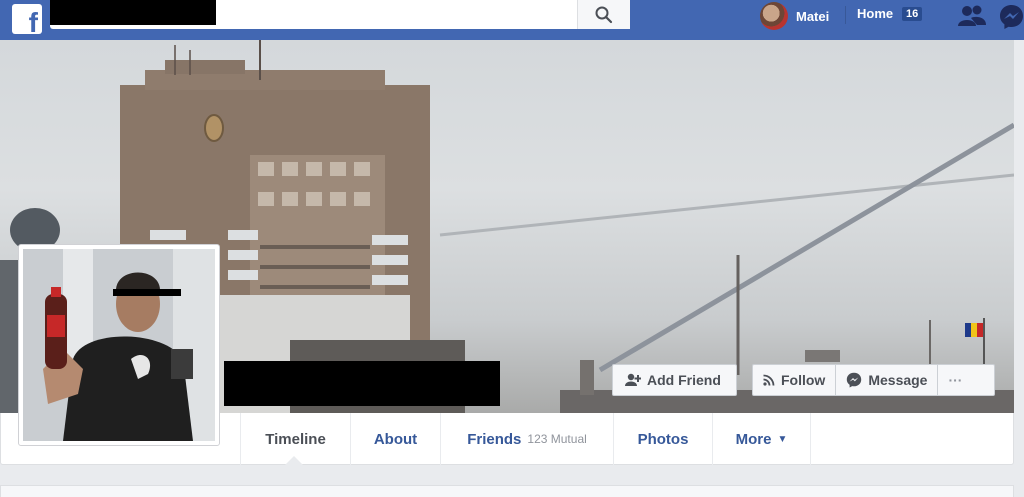 This screenshot has height=497, width=1024. What do you see at coordinates (794, 16) in the screenshot?
I see `nav-profile-link: Matei` at bounding box center [794, 16].